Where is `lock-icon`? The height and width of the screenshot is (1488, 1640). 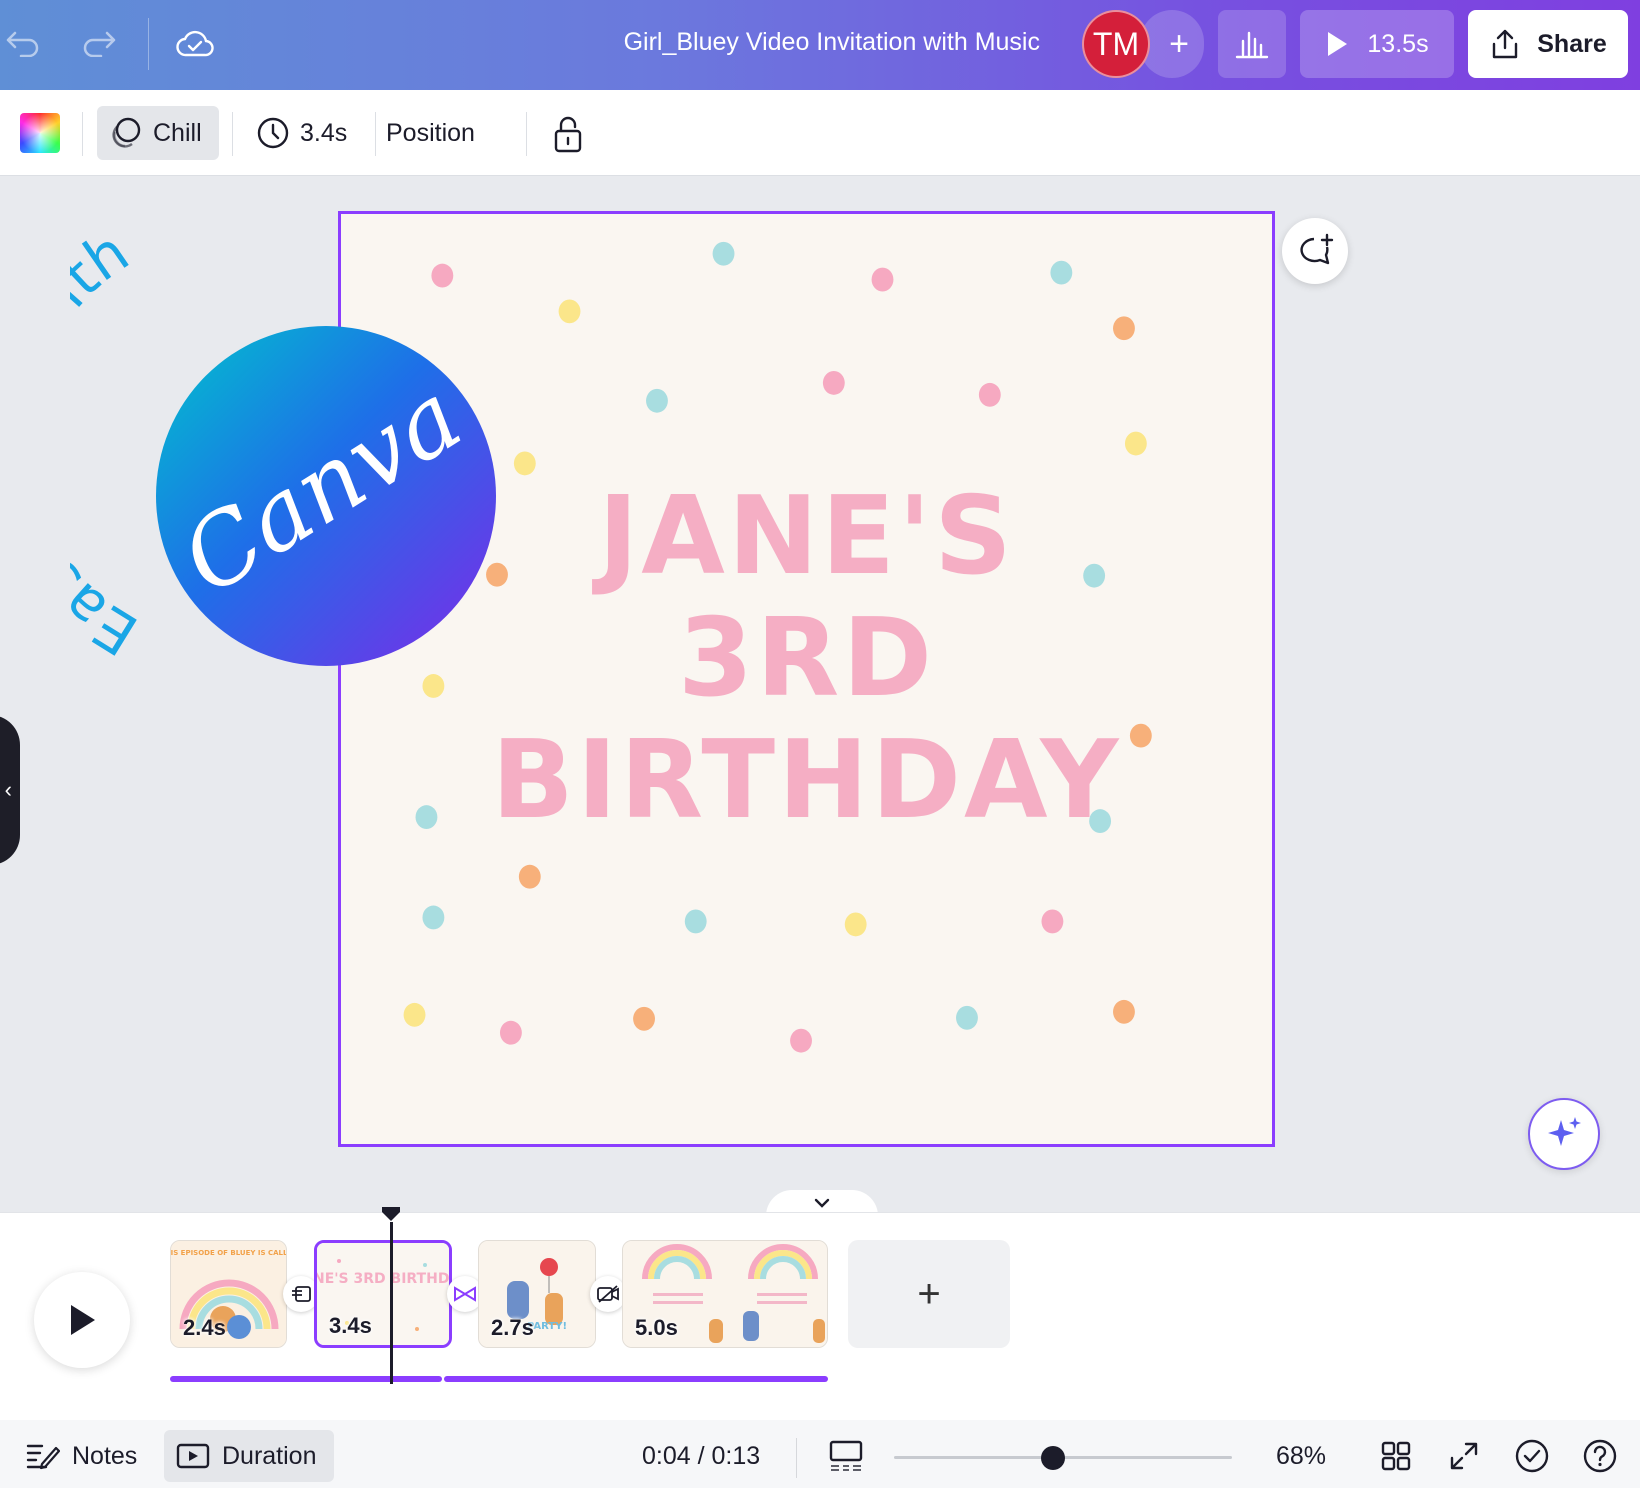
lock-icon is located at coordinates (568, 134).